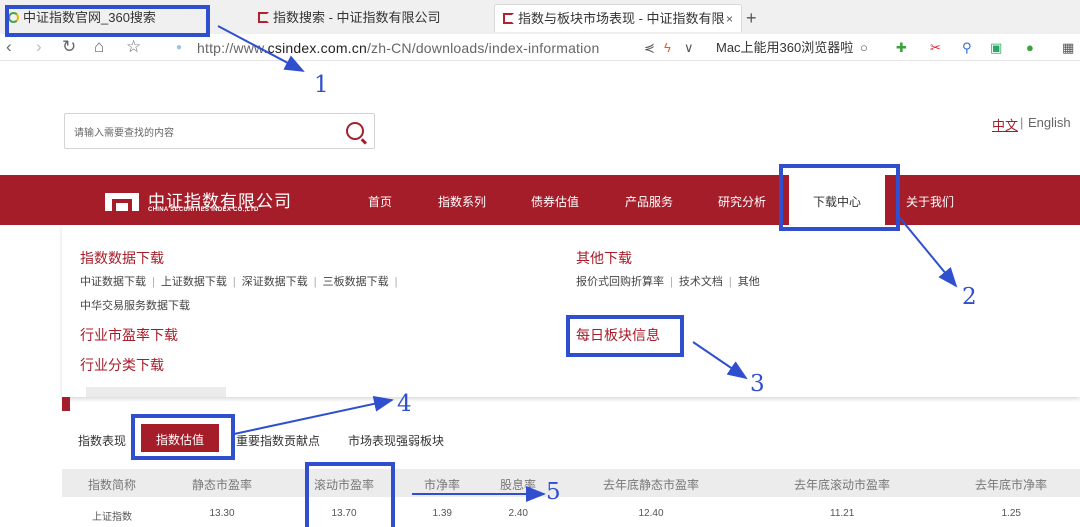 Image resolution: width=1080 pixels, height=527 pixels. I want to click on annotation-label-4: 4, so click(404, 404).